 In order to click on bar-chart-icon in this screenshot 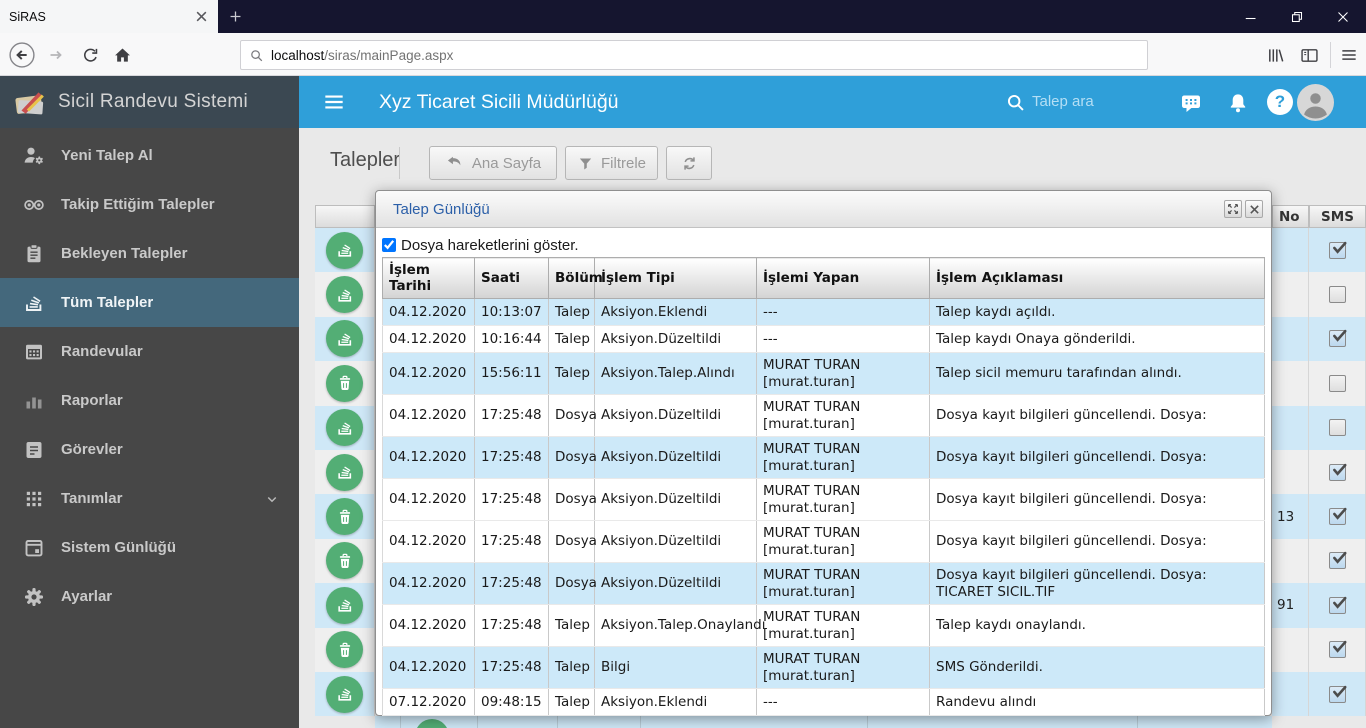, I will do `click(34, 402)`.